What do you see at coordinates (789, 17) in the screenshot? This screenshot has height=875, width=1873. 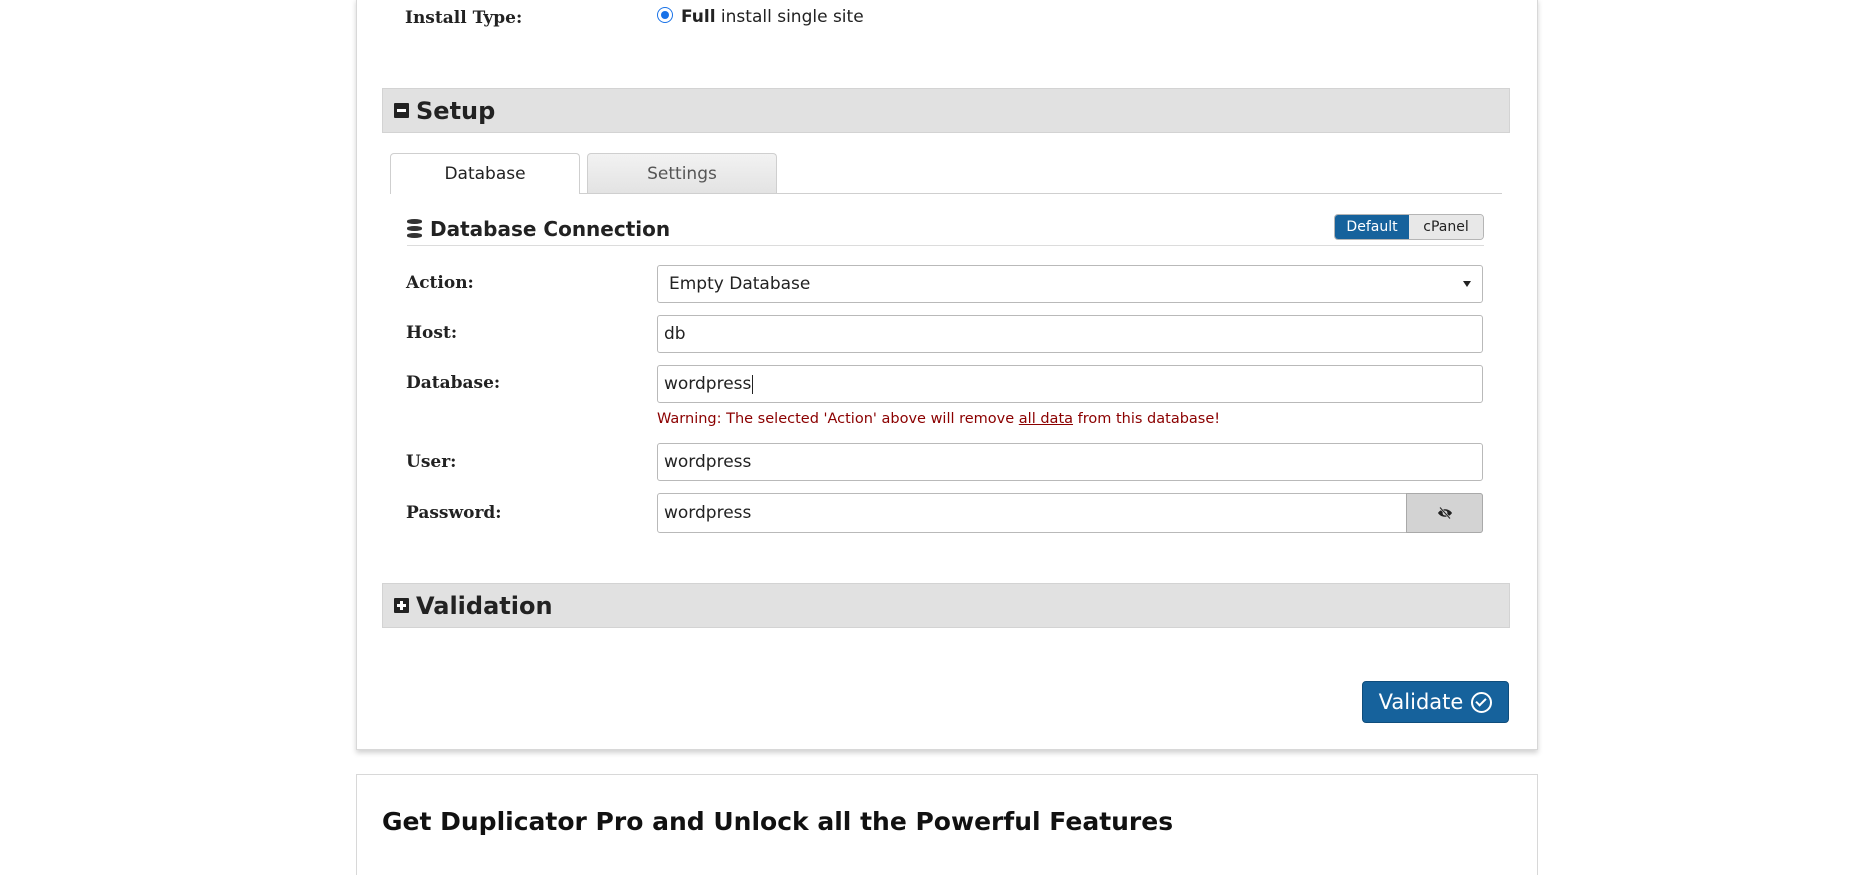 I see `install-option-text: install single site` at bounding box center [789, 17].